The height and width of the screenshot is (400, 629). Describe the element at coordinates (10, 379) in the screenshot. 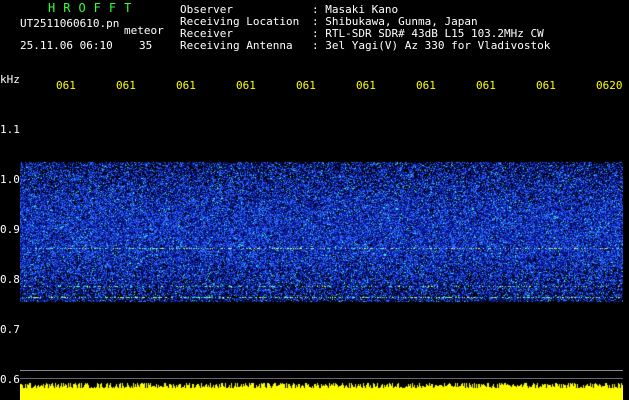

I see `freq-label: 0.6` at that location.